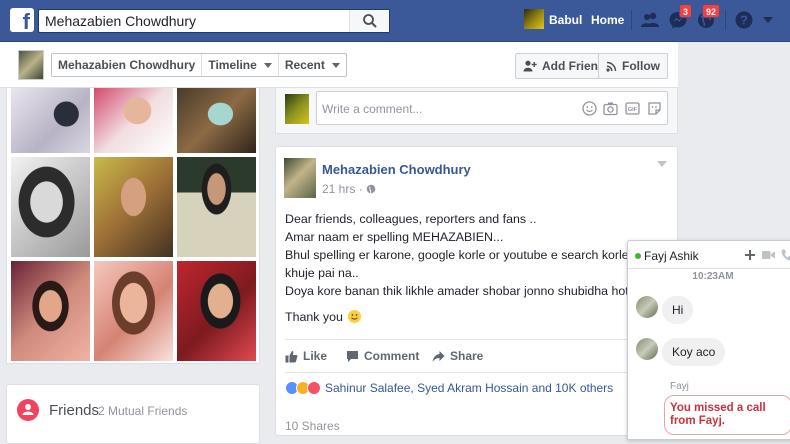 The image size is (790, 444). What do you see at coordinates (339, 189) in the screenshot?
I see `post-time-text: 21 hrs` at bounding box center [339, 189].